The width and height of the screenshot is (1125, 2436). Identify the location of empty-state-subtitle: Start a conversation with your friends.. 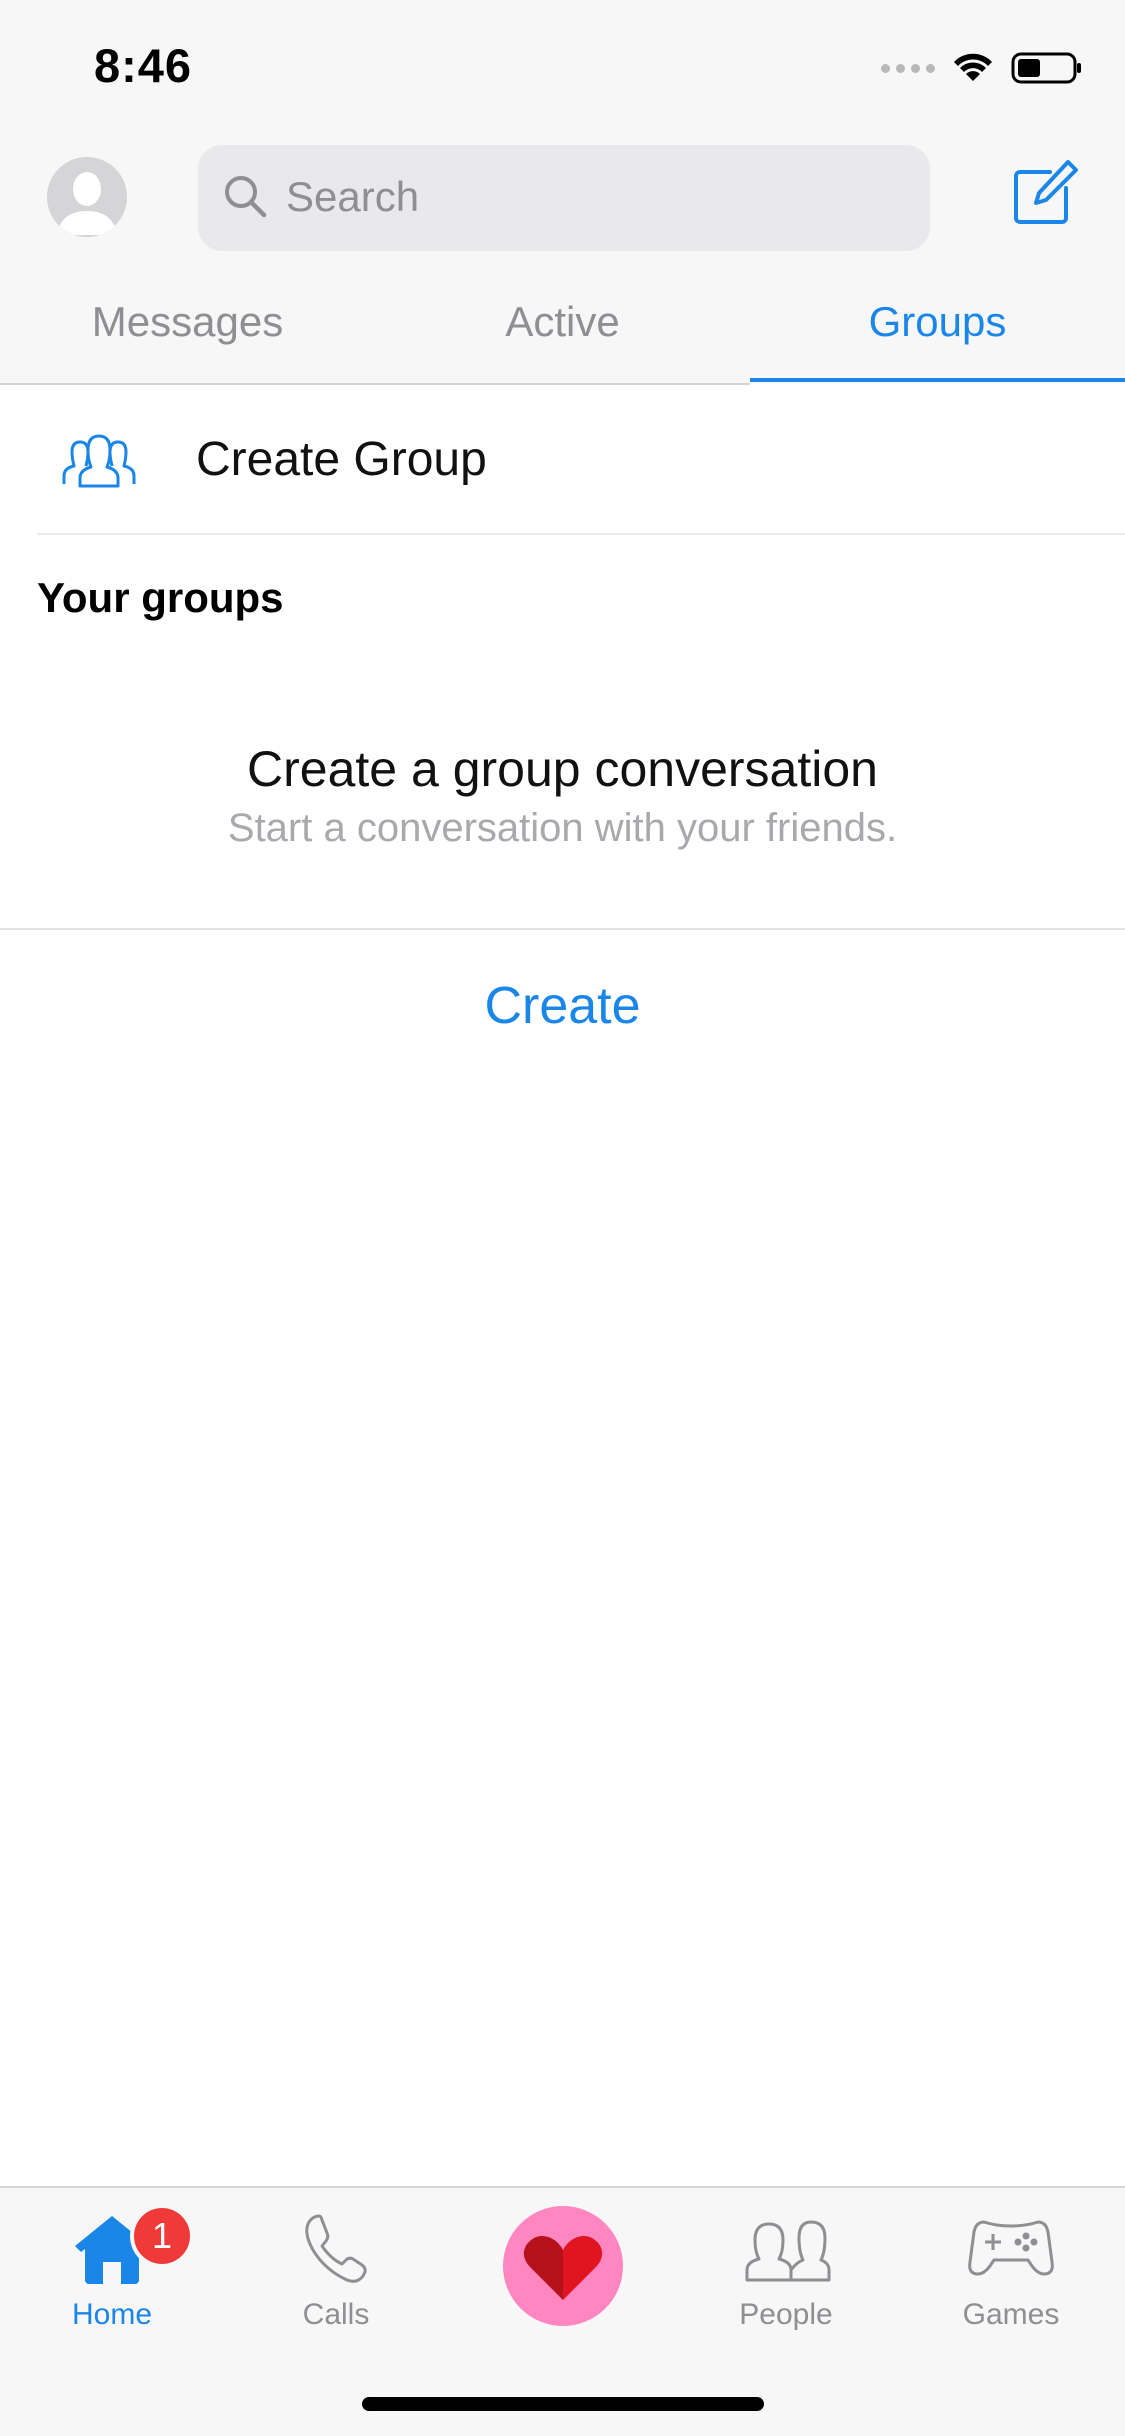
(562, 828).